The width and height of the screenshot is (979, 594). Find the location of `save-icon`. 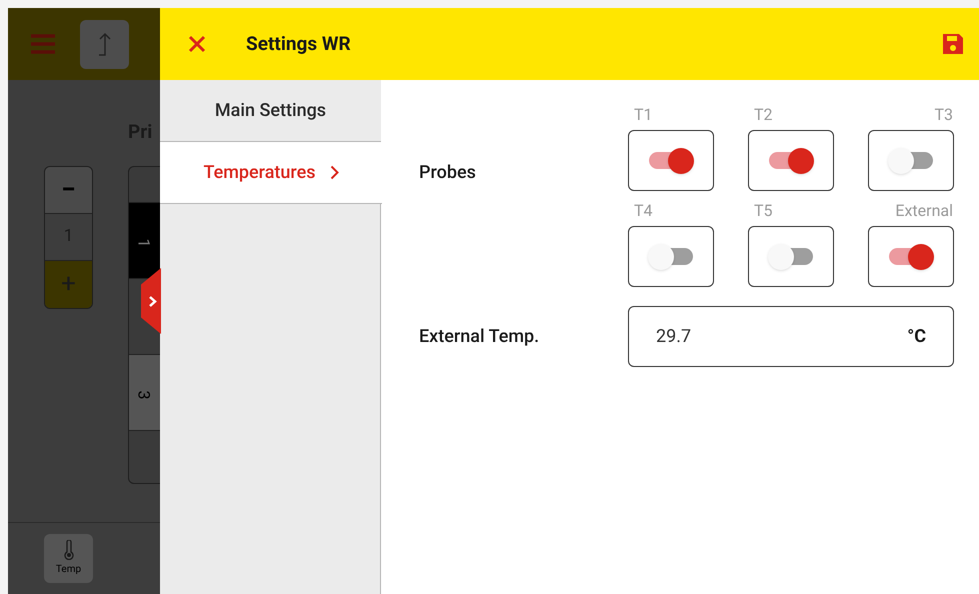

save-icon is located at coordinates (953, 44).